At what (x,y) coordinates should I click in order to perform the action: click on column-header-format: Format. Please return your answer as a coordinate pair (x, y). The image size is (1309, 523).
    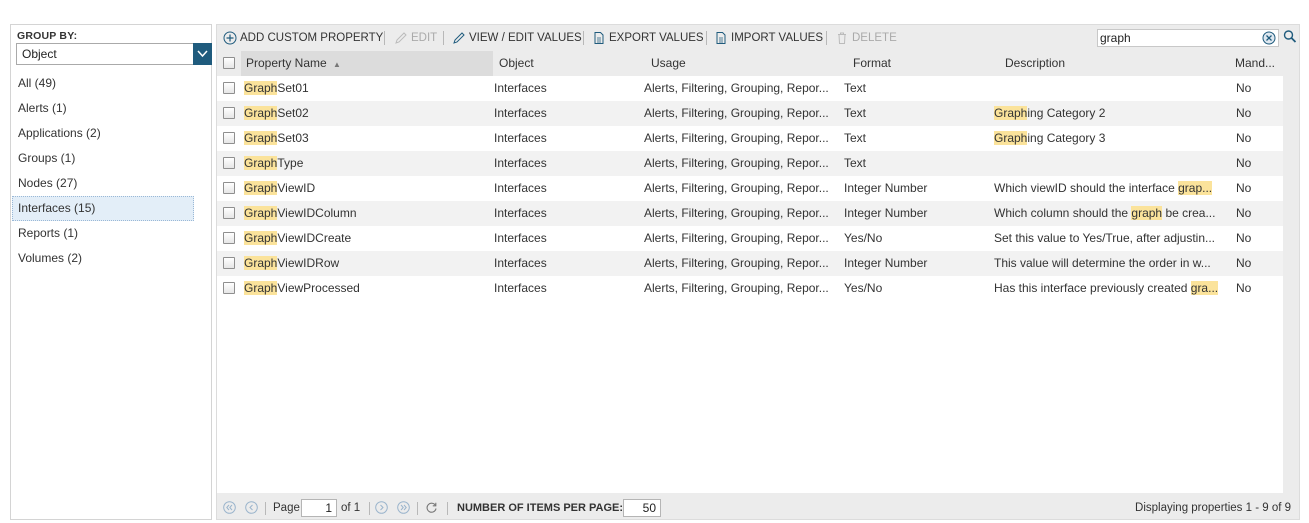
    Looking at the image, I should click on (923, 63).